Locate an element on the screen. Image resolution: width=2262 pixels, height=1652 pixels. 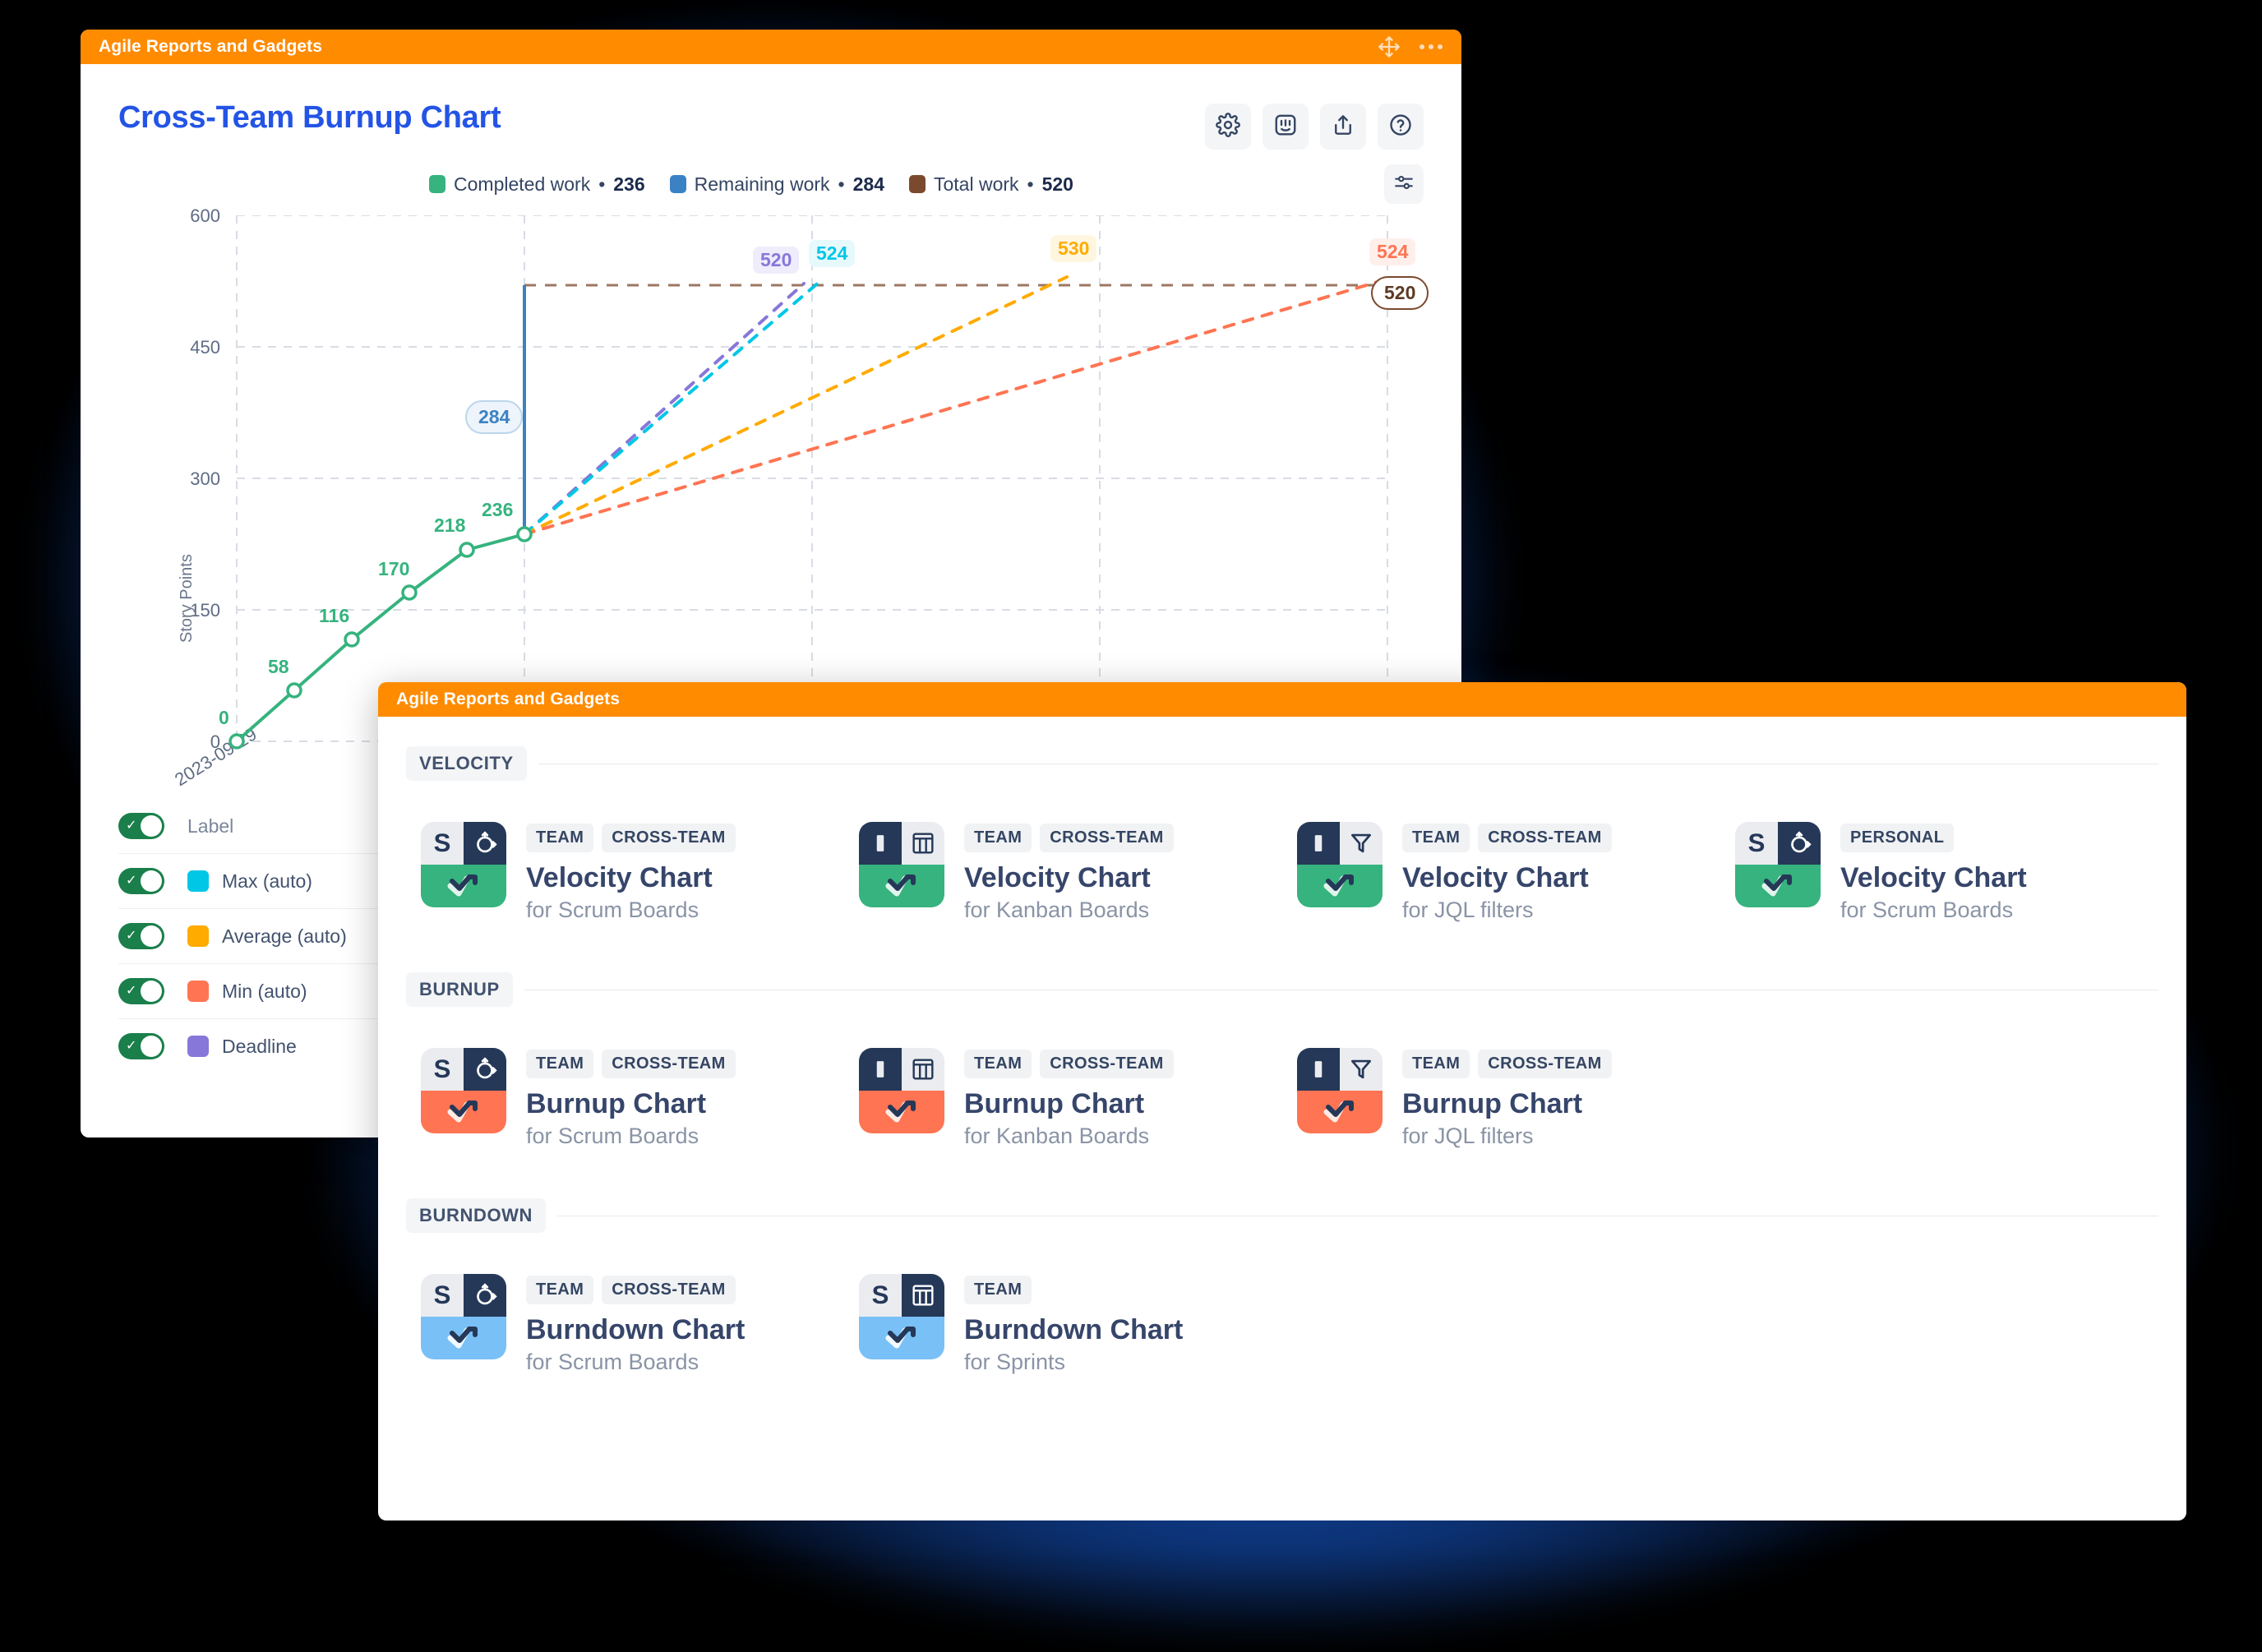
chart-window-titlebar: Agile Reports and Gadgets is located at coordinates (771, 47).